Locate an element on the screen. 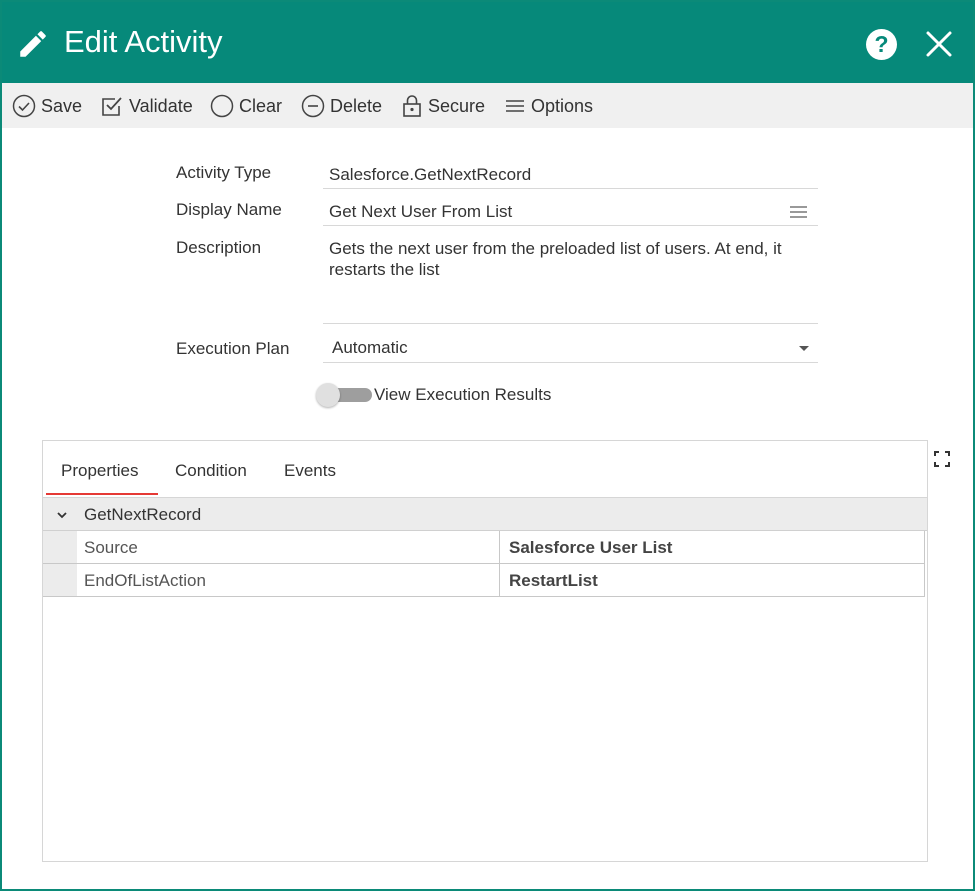  secure-label: Secure is located at coordinates (457, 105).